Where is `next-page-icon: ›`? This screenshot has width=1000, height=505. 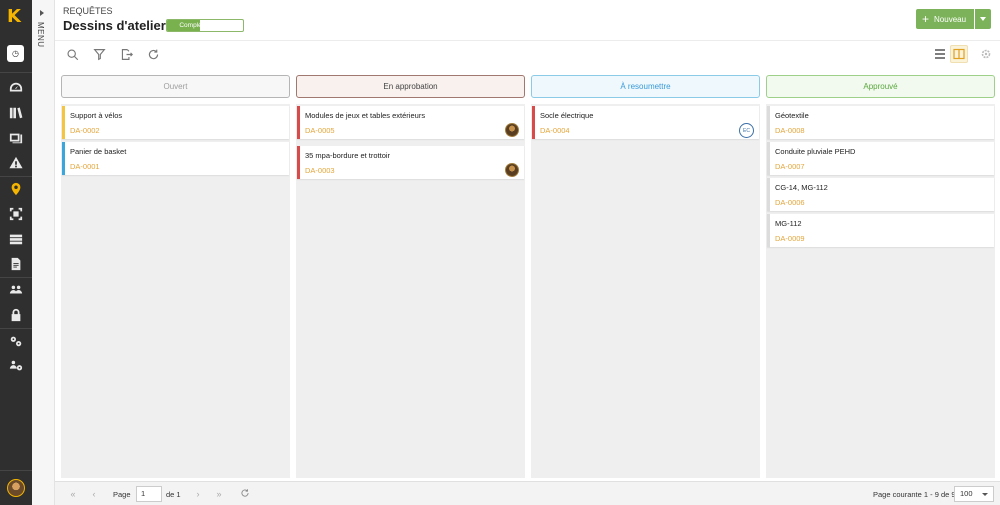
next-page-icon: › is located at coordinates (198, 494).